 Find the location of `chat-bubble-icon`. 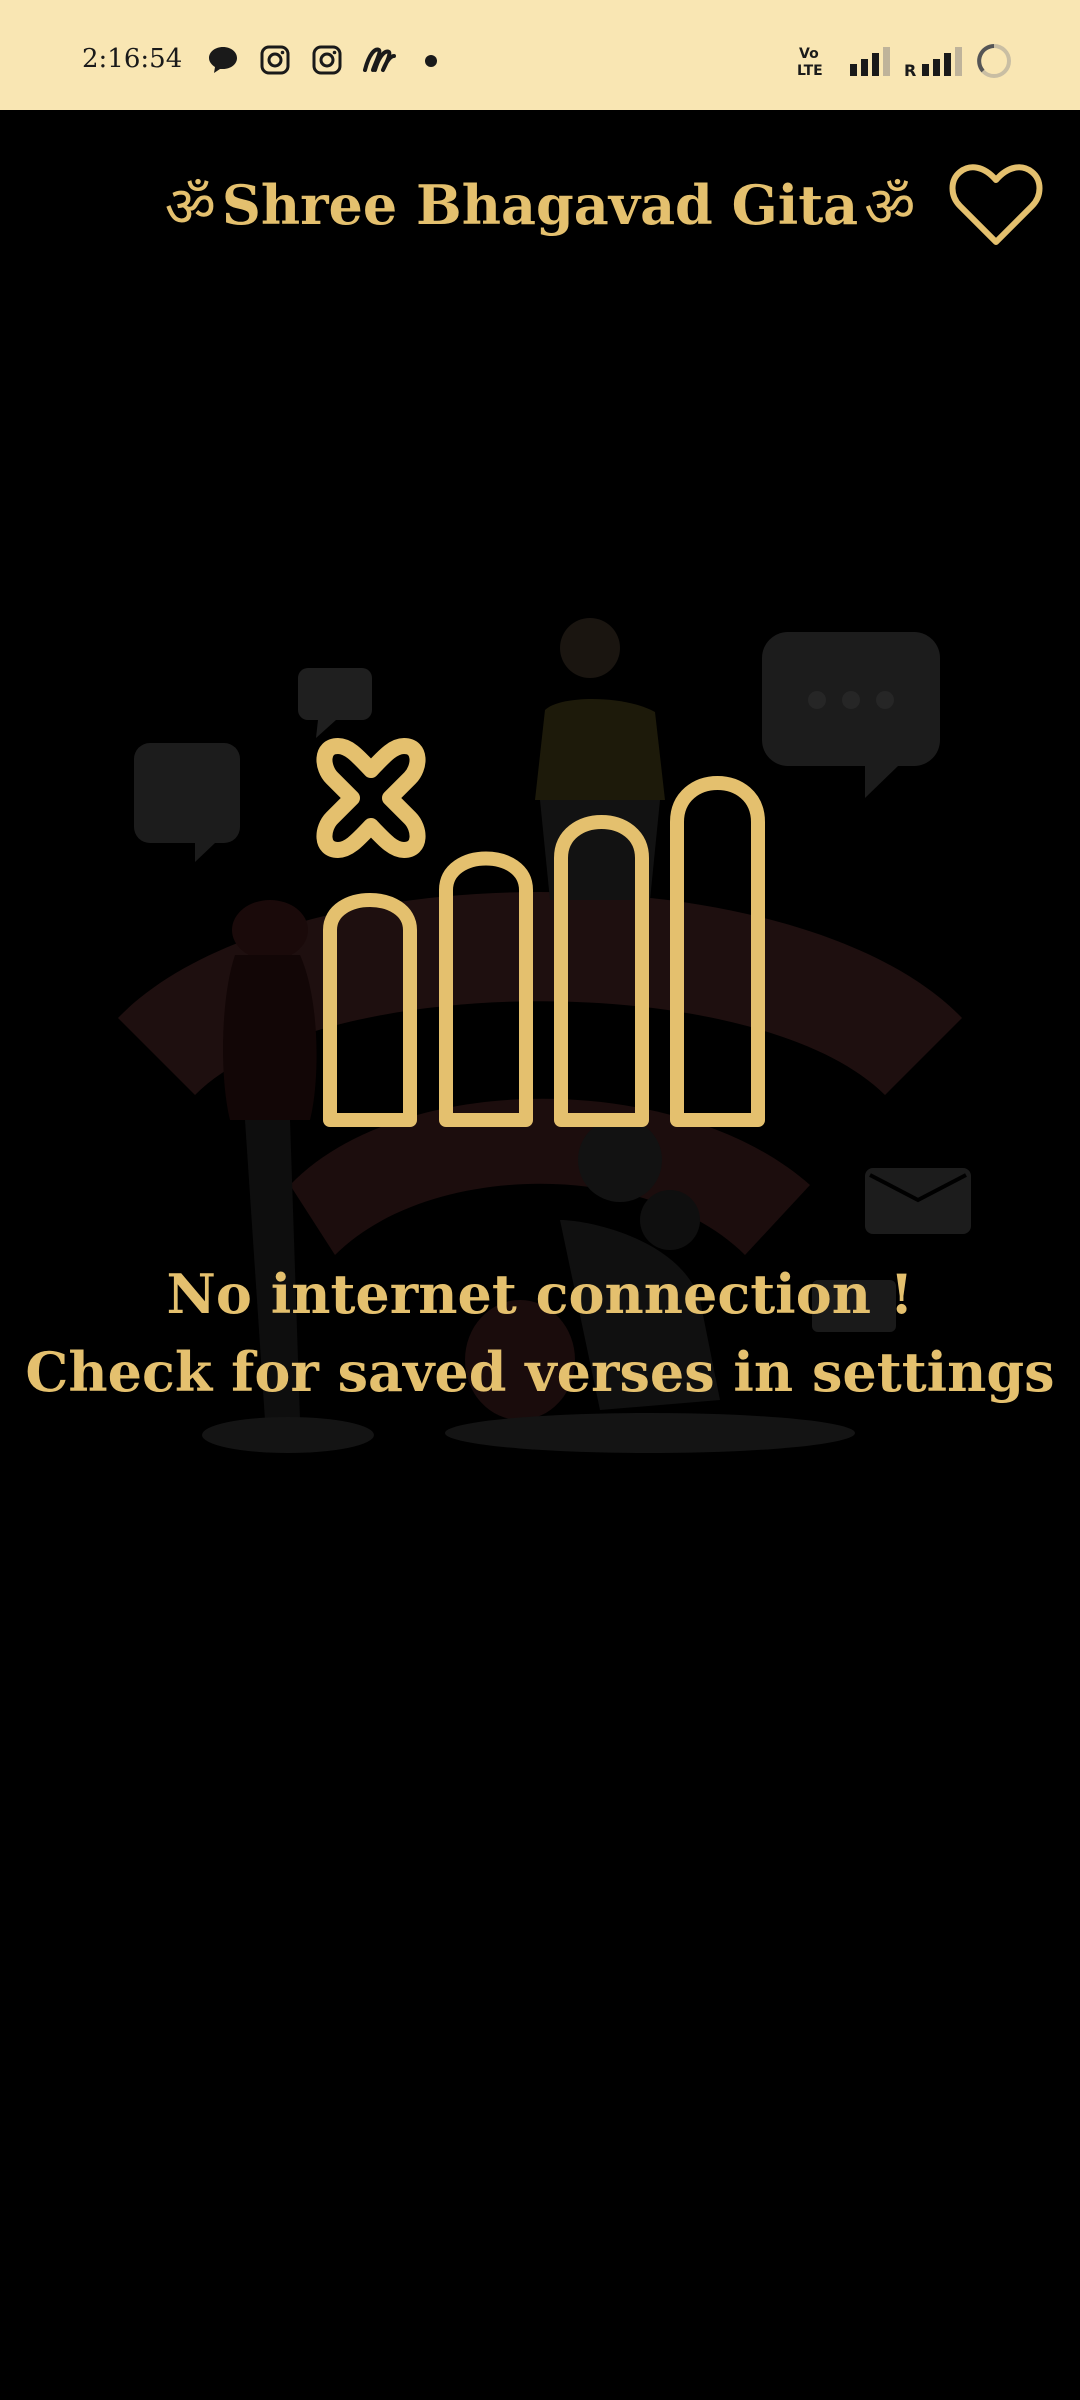

chat-bubble-icon is located at coordinates (223, 60).